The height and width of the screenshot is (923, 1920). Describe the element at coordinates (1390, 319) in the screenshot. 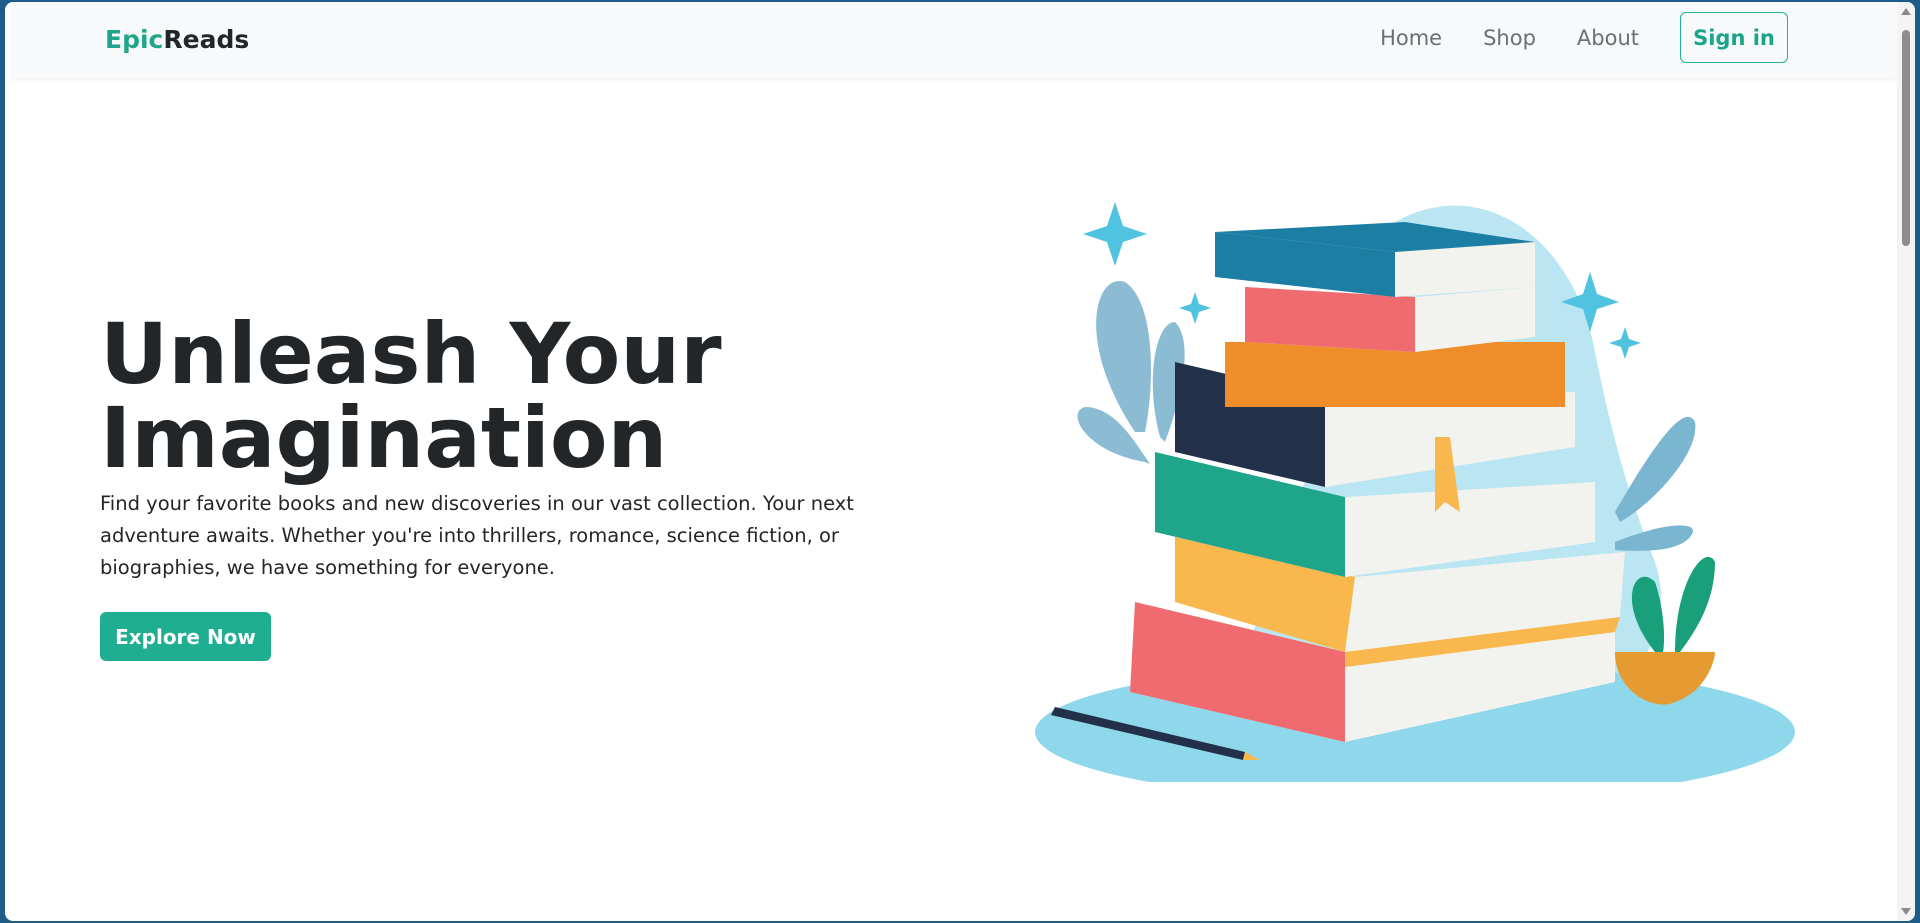

I see `book-pink` at that location.